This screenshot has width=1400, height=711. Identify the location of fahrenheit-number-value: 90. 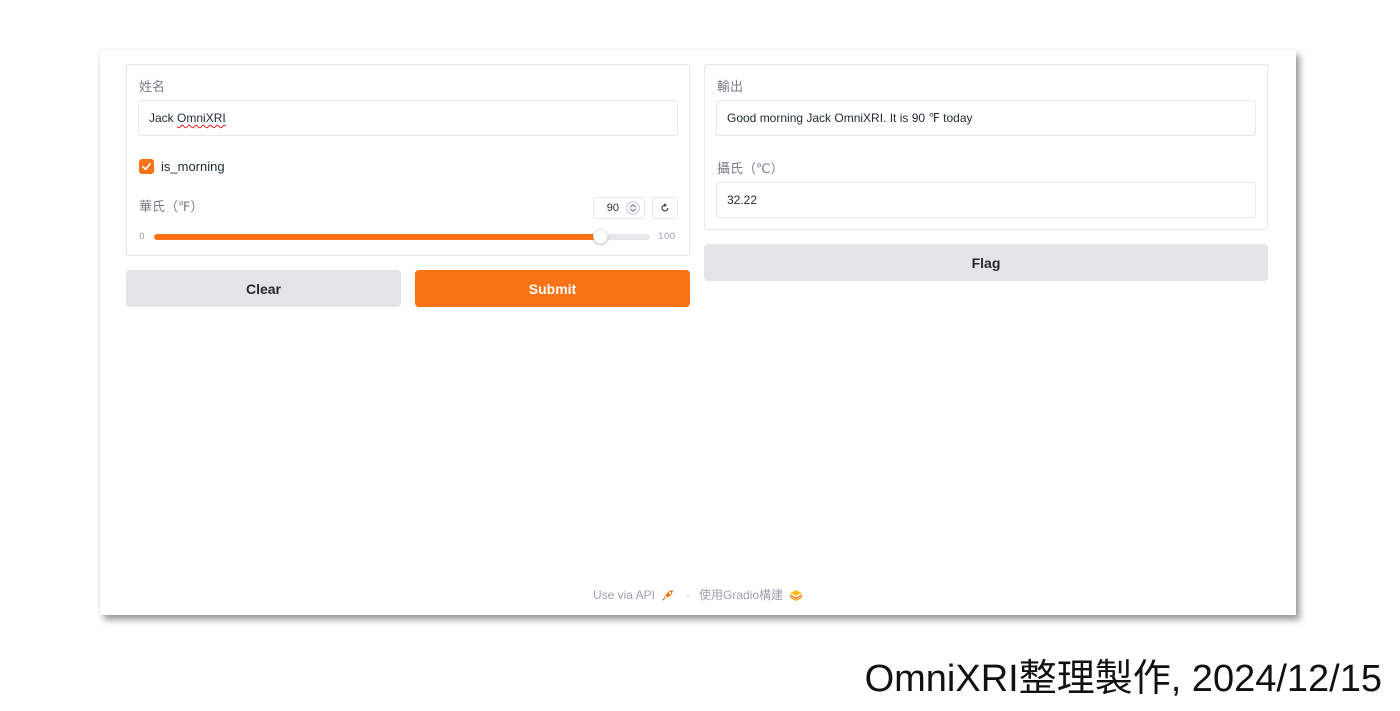
(612, 208).